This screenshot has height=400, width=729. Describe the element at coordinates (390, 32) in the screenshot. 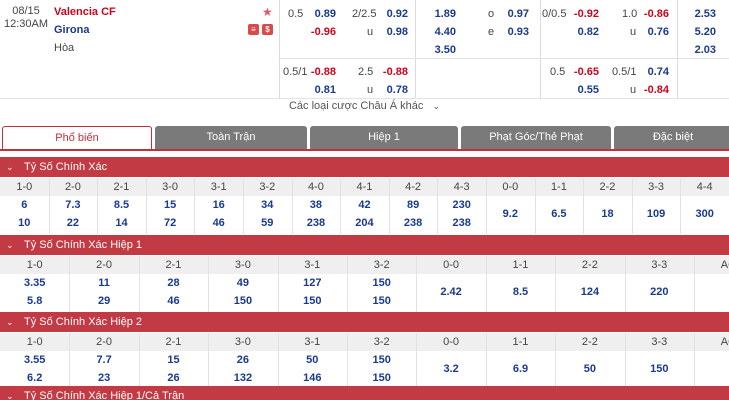

I see `ft-ou-under-1: 0.98` at that location.